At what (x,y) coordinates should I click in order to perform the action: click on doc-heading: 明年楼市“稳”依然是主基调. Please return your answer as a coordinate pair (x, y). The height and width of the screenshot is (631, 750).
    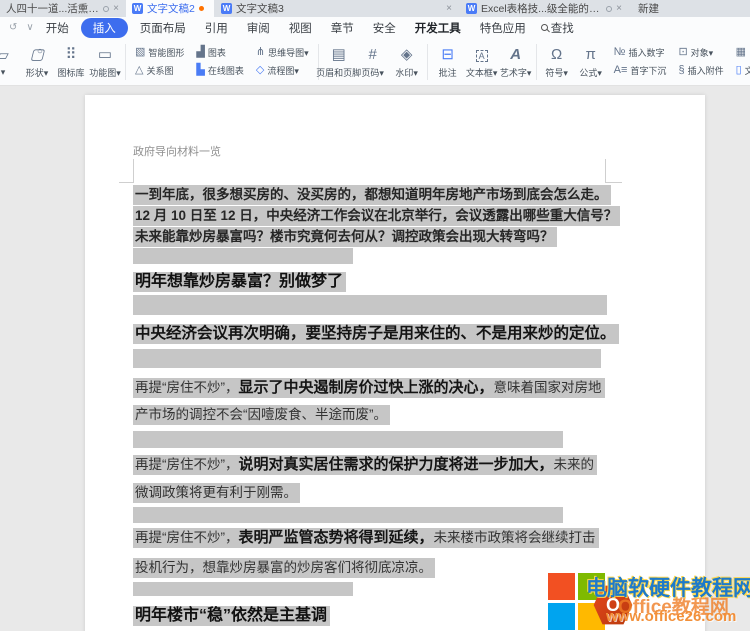
    Looking at the image, I should click on (232, 613).